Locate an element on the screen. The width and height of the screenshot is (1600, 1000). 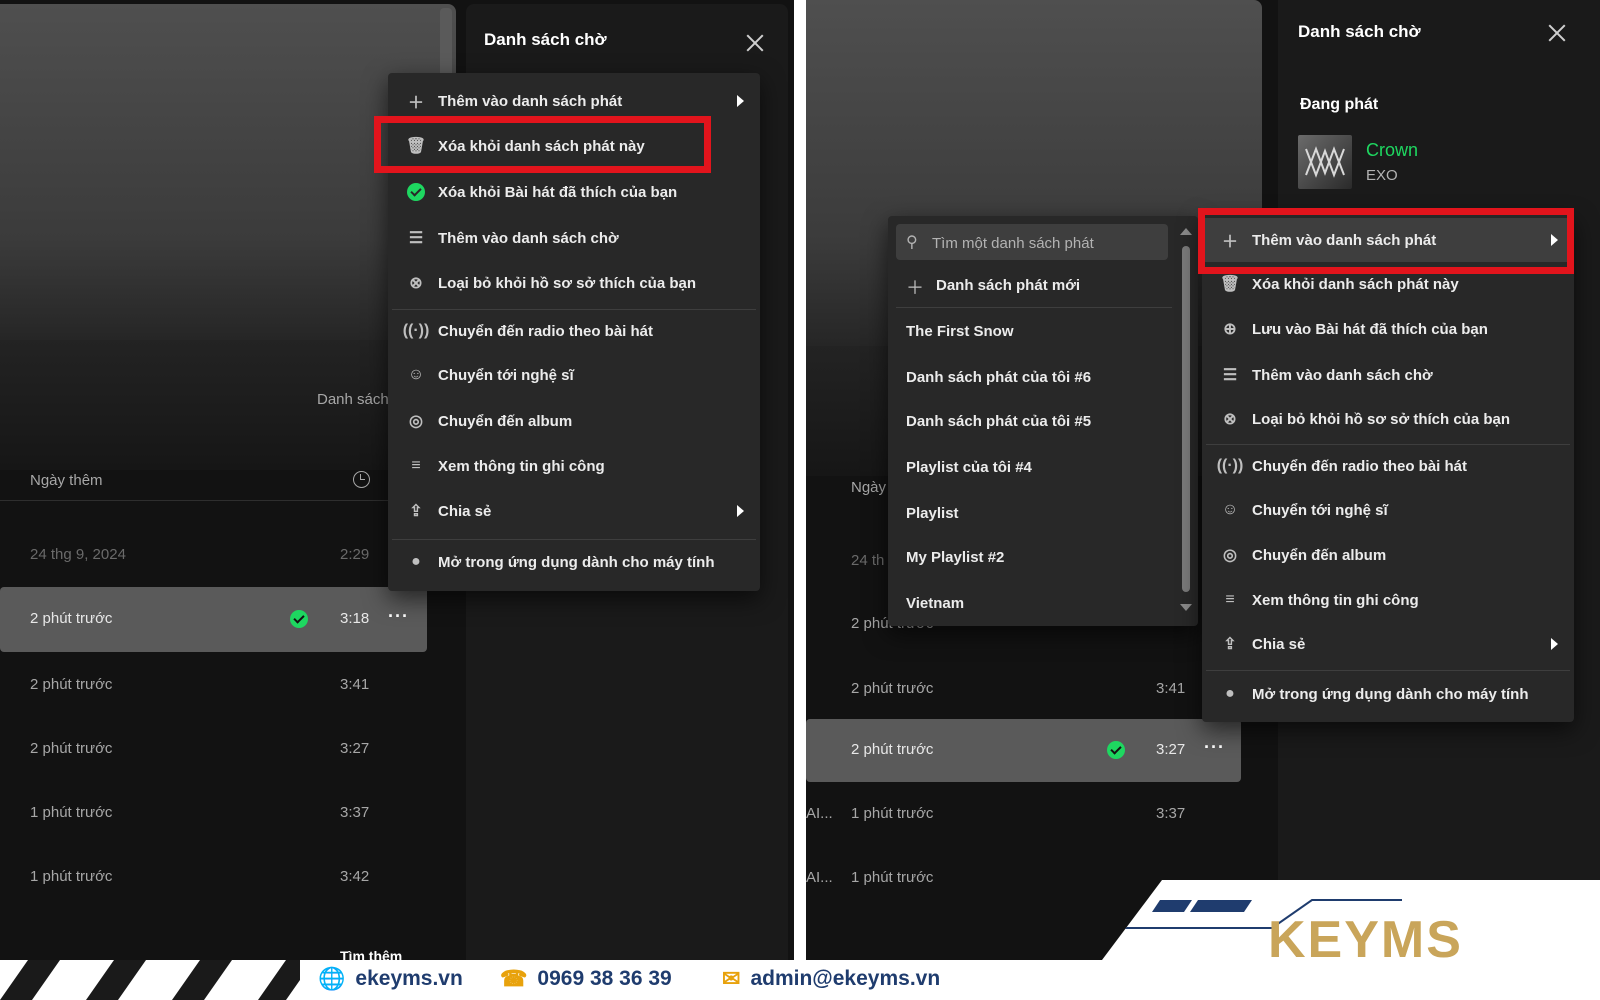
scroll-up-icon is located at coordinates (1186, 231).